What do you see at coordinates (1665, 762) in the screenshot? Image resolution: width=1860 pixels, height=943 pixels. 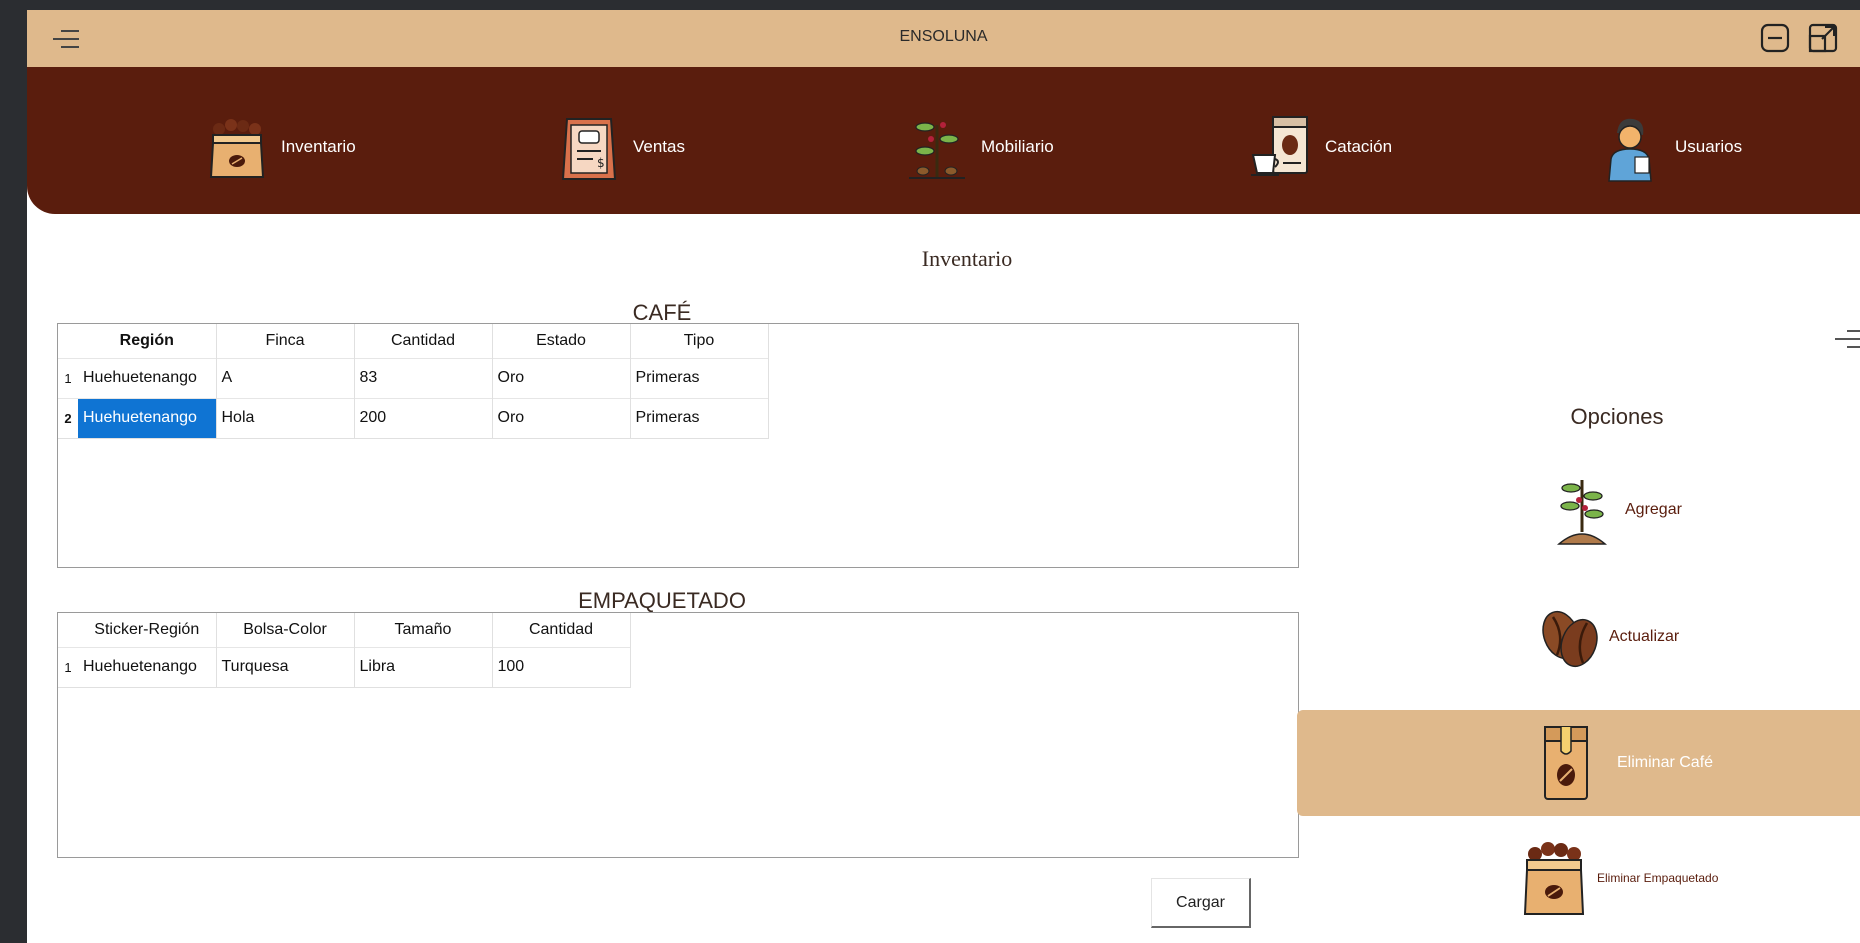 I see `option-label: Eliminar Café` at bounding box center [1665, 762].